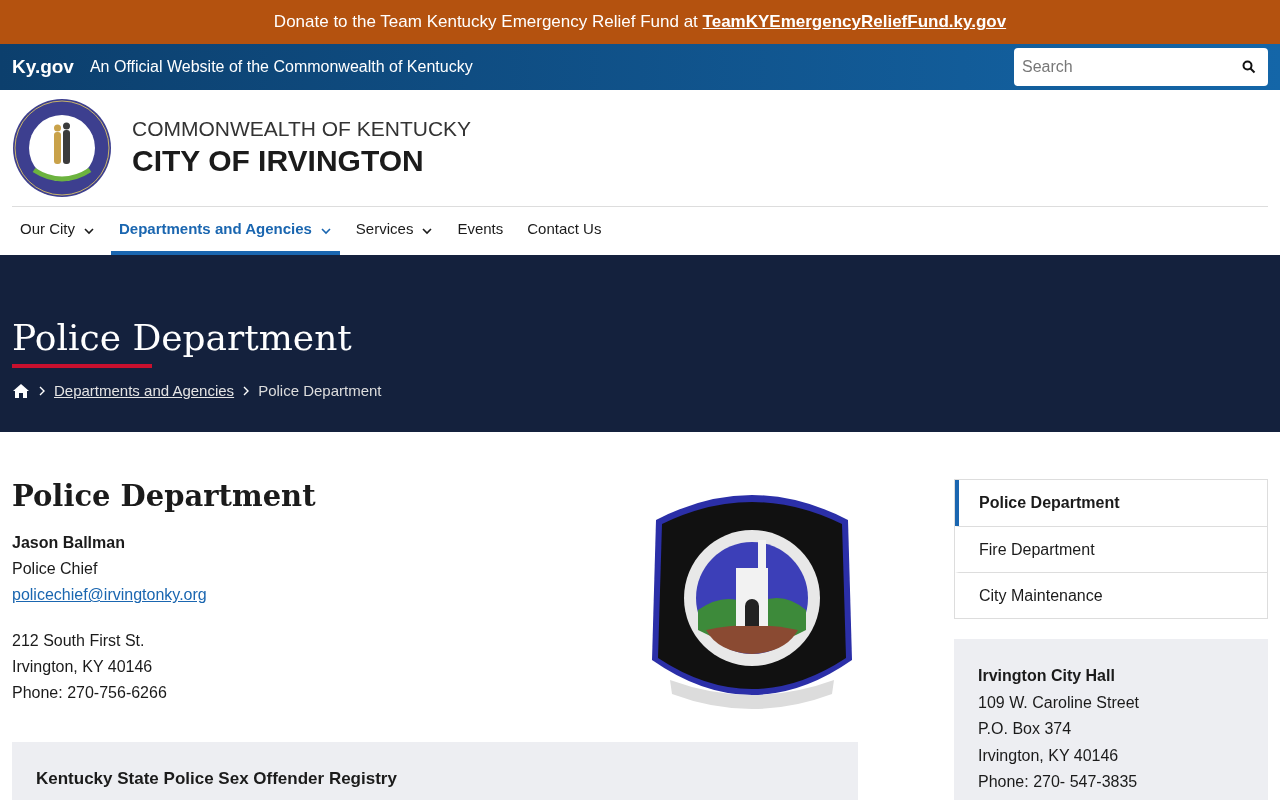 The width and height of the screenshot is (1280, 800). What do you see at coordinates (1249, 67) in the screenshot?
I see `search-icon` at bounding box center [1249, 67].